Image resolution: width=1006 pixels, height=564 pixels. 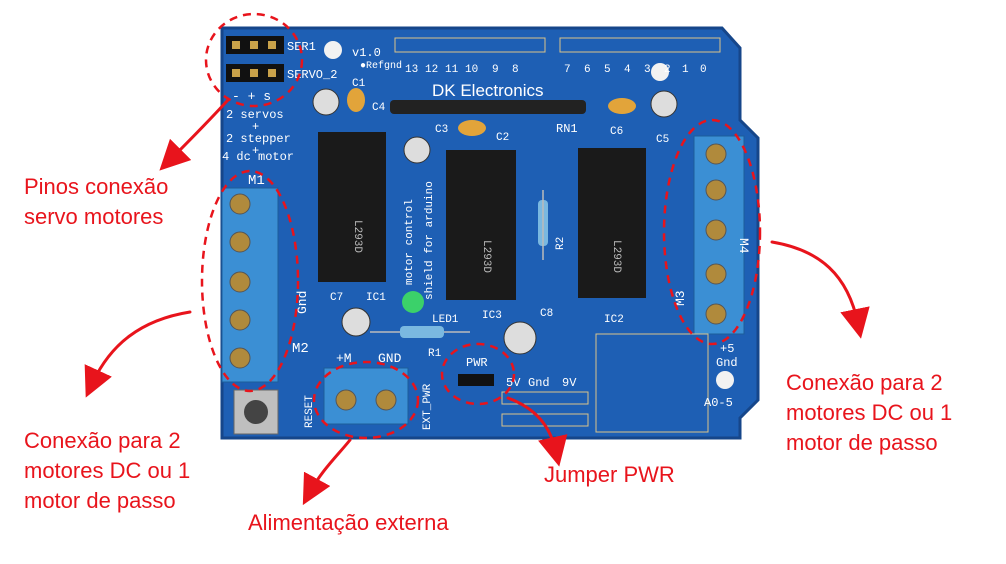 I want to click on callout-line: Pinos conexão, so click(x=96, y=186).